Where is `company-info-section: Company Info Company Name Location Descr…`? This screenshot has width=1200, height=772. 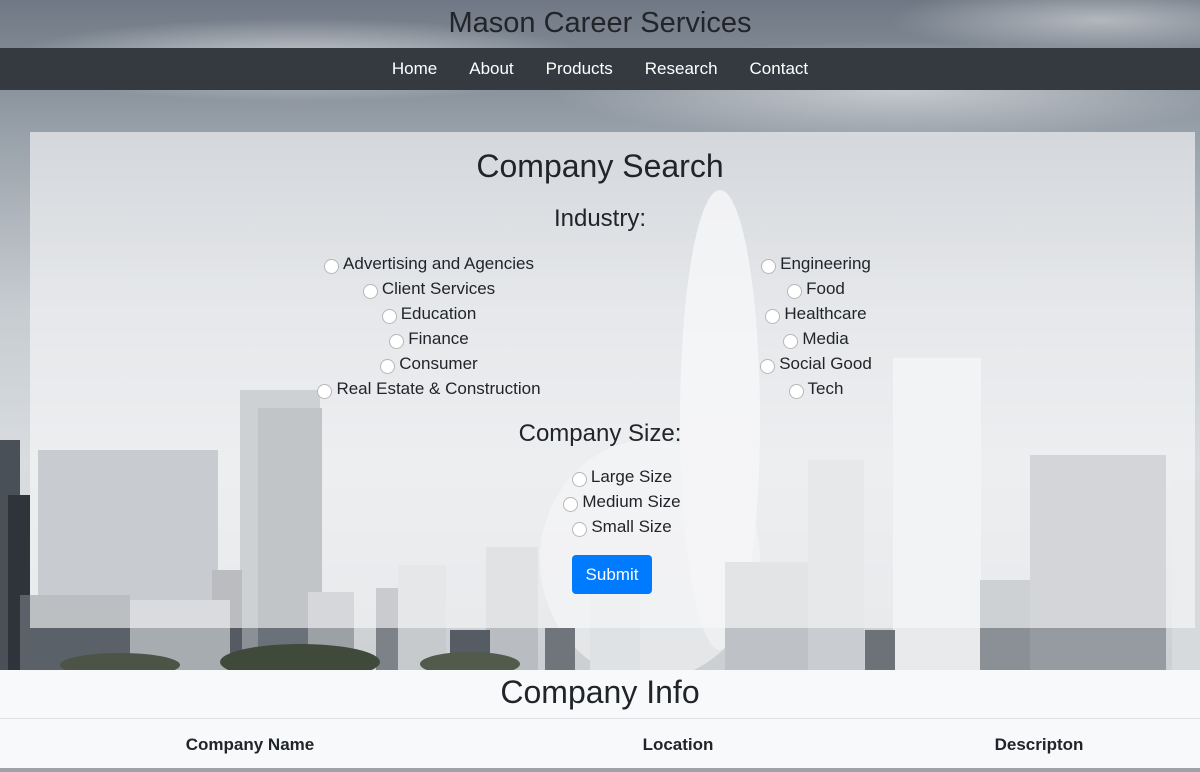
company-info-section: Company Info Company Name Location Descr… is located at coordinates (600, 721).